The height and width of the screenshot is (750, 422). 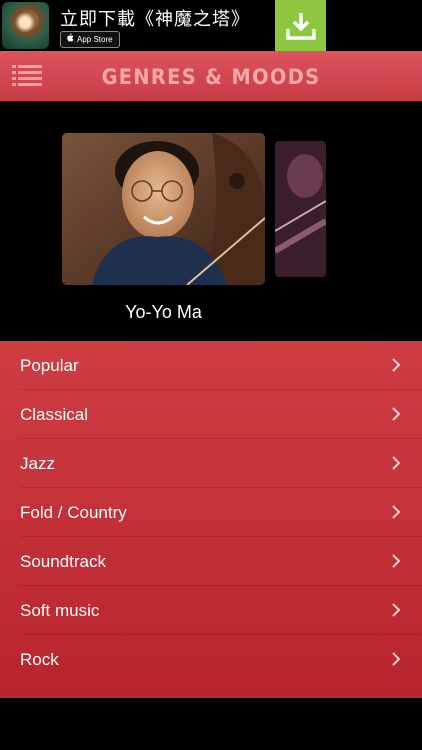 I want to click on featured-artist-photo, so click(x=163, y=209).